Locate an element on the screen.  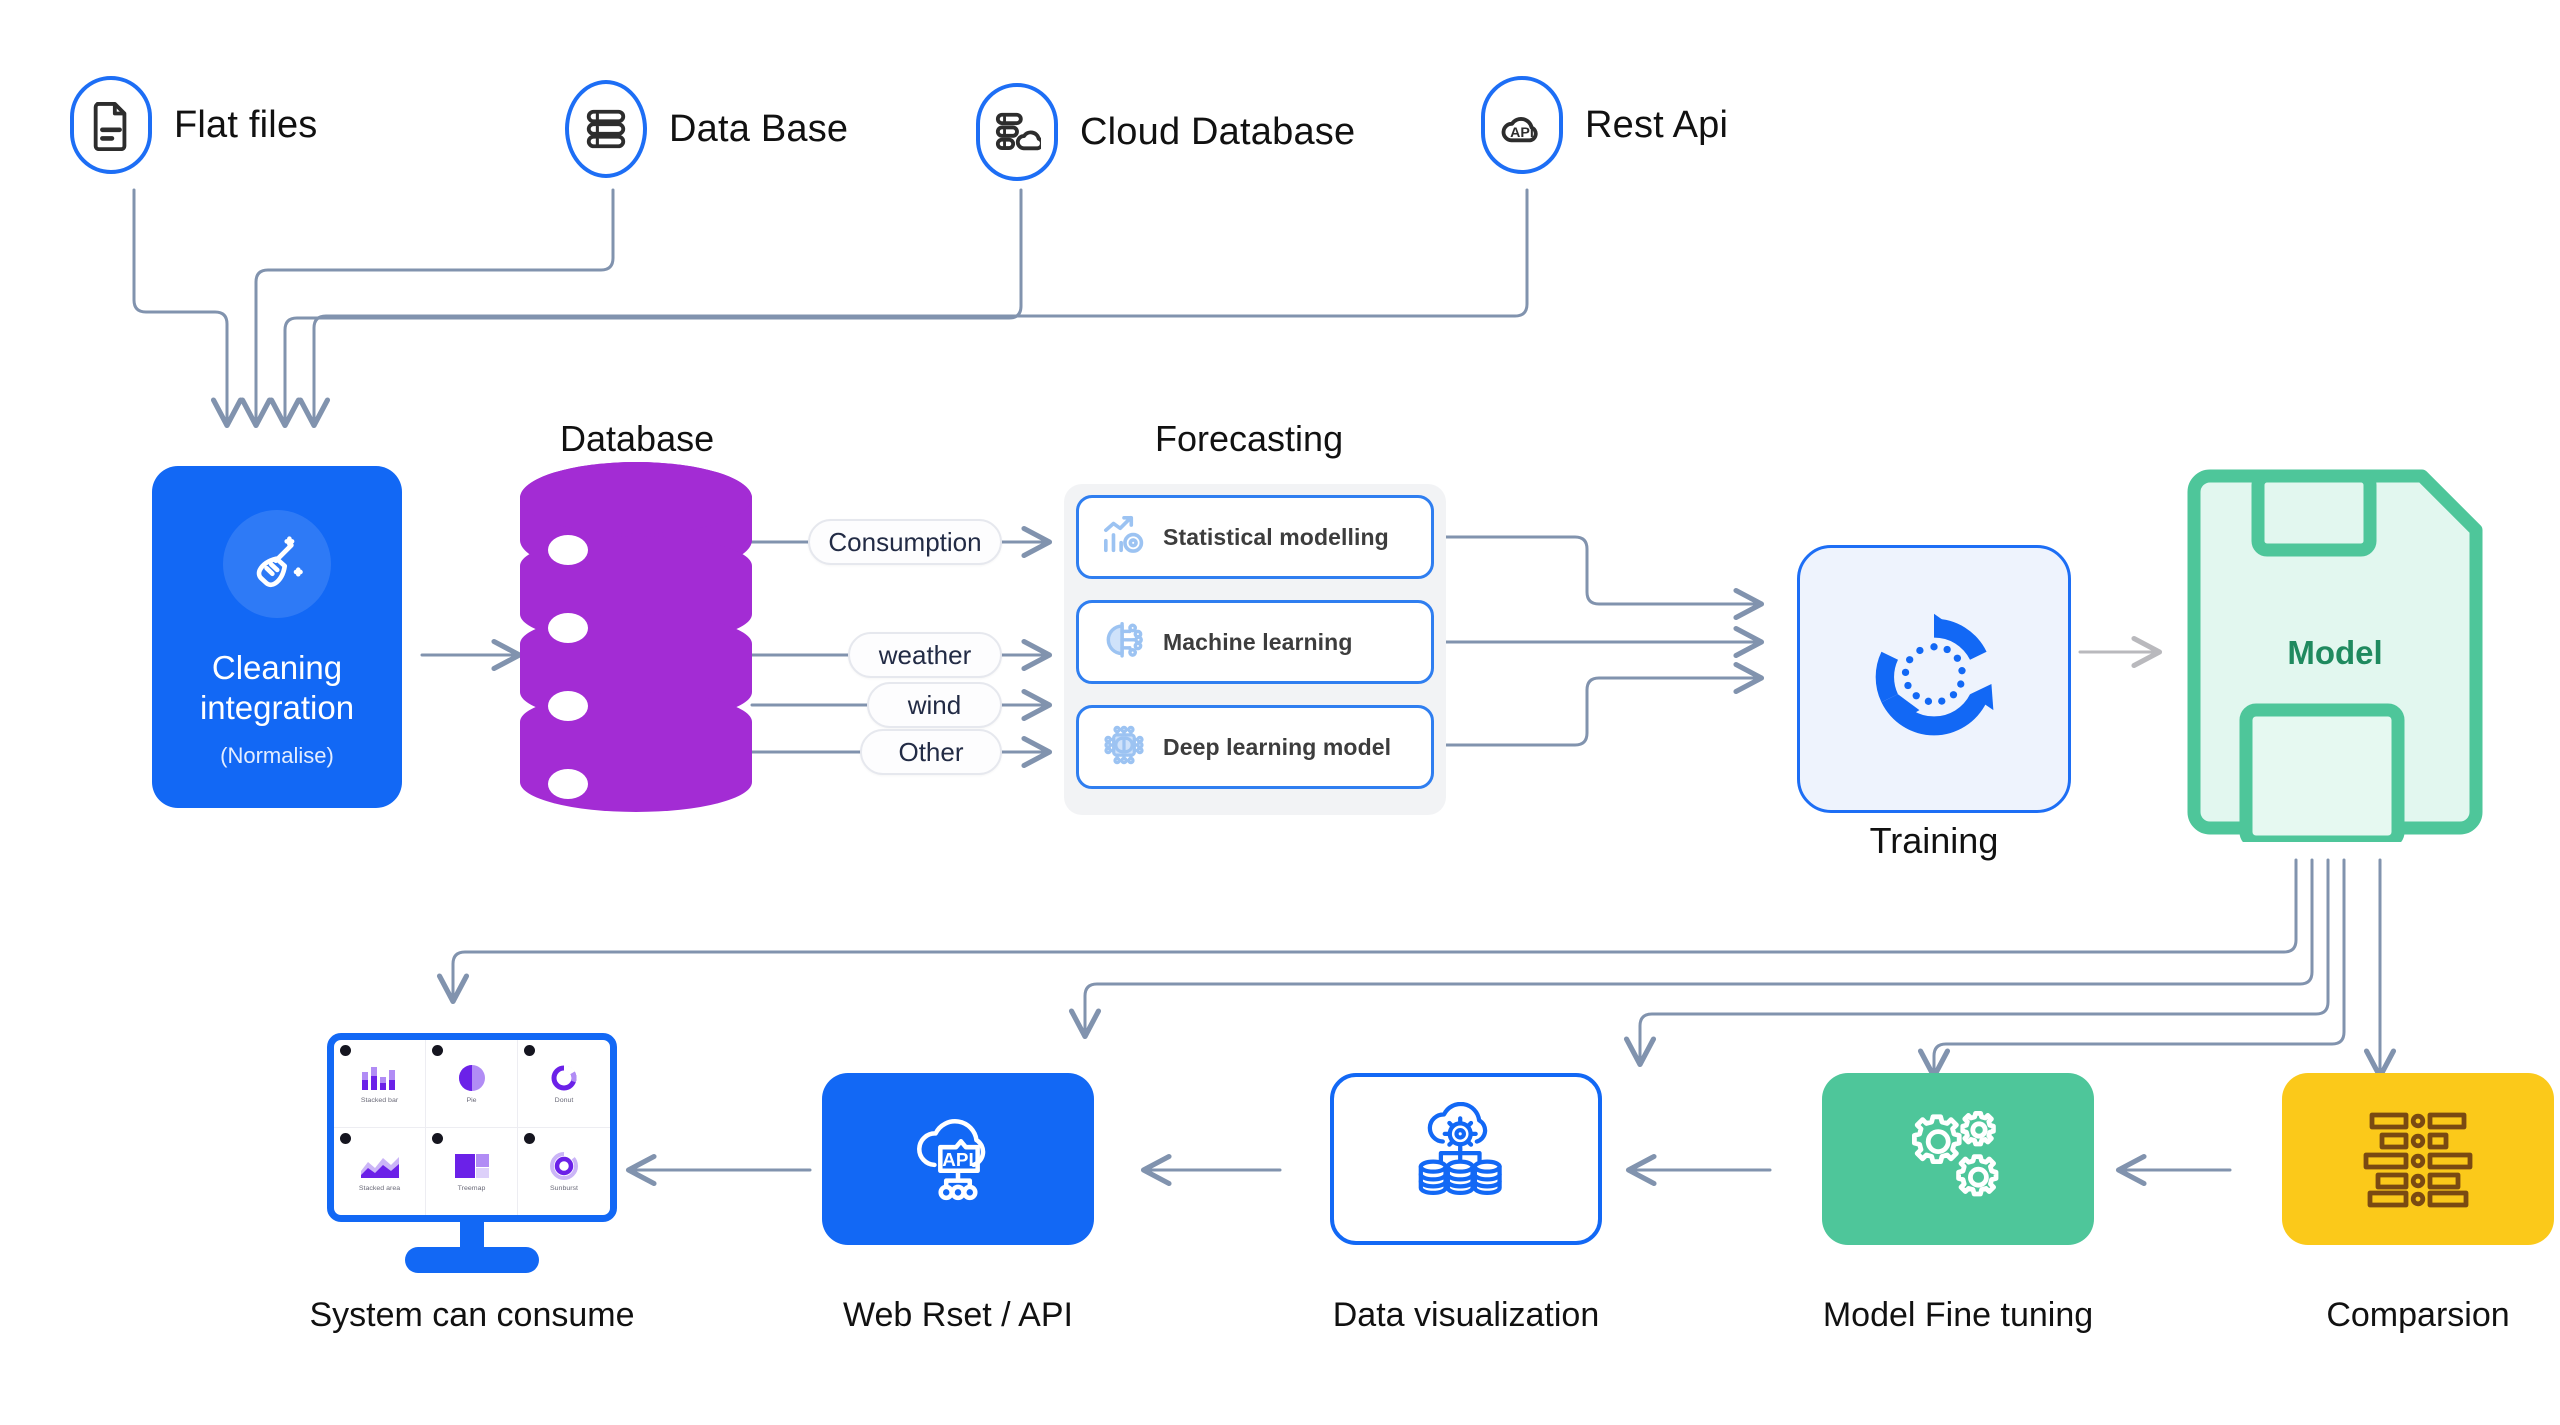
chart-thumb-stacked-area: Stacked area is located at coordinates (380, 1171).